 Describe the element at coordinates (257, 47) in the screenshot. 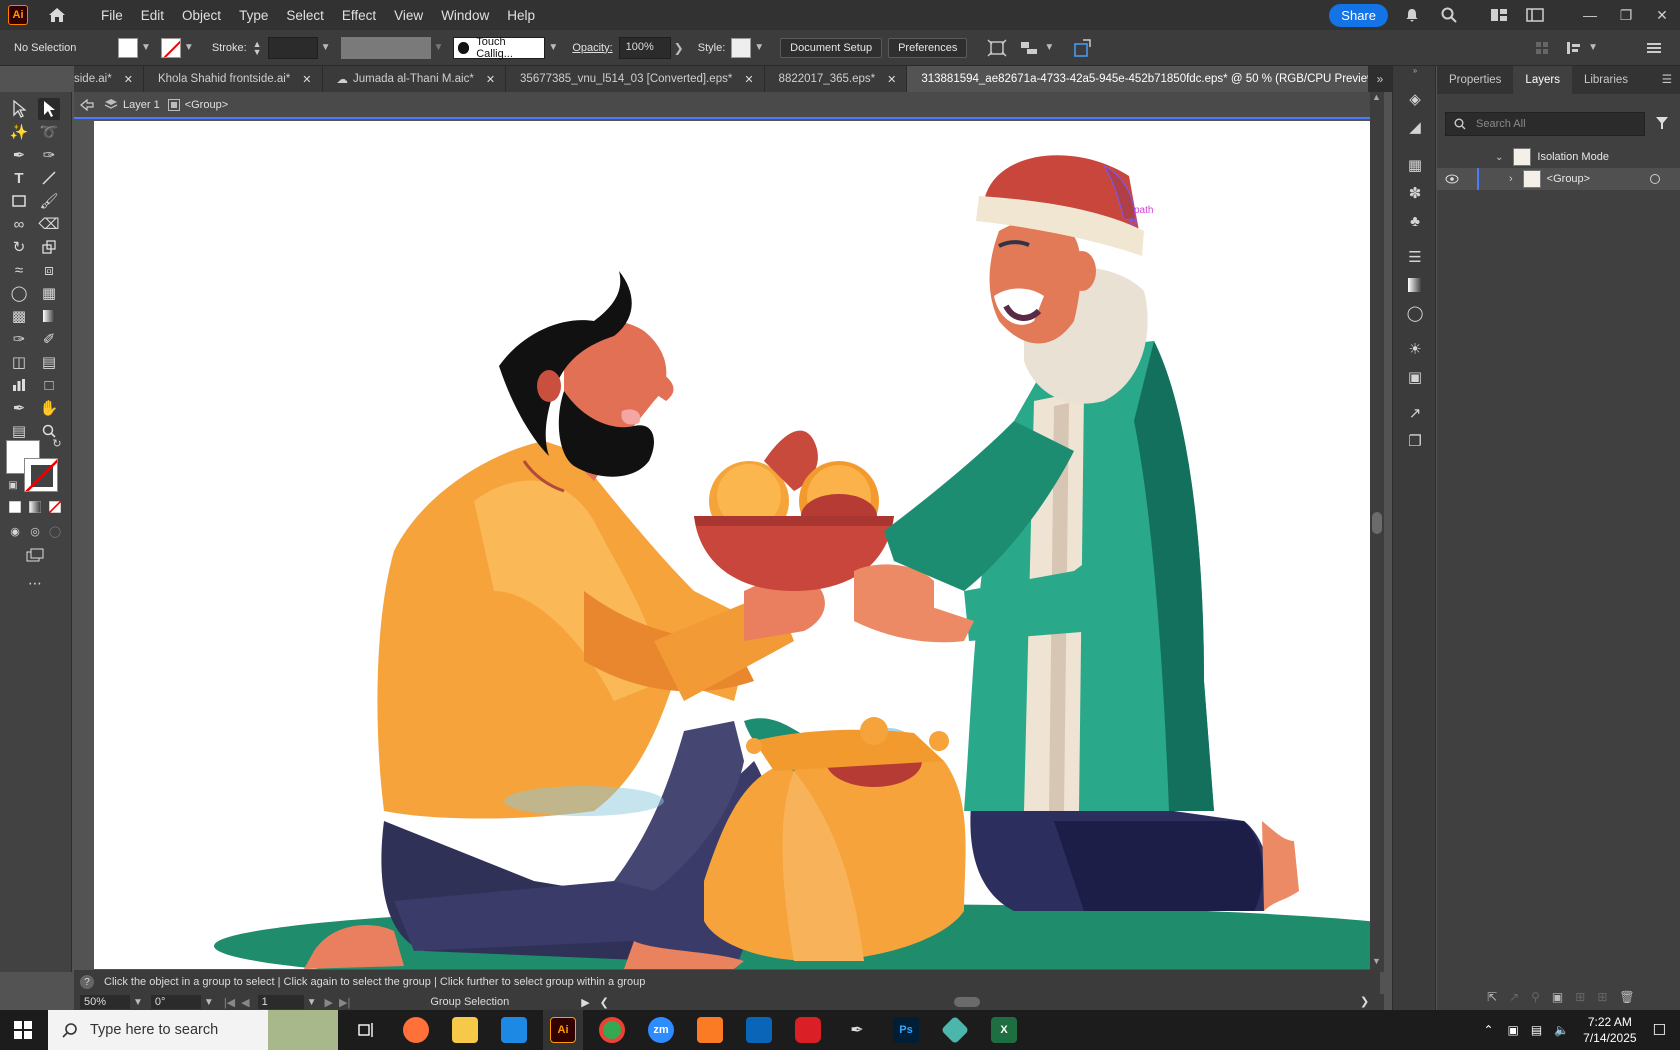

I see `stroke-stepper-icon: ▲ ▼` at that location.